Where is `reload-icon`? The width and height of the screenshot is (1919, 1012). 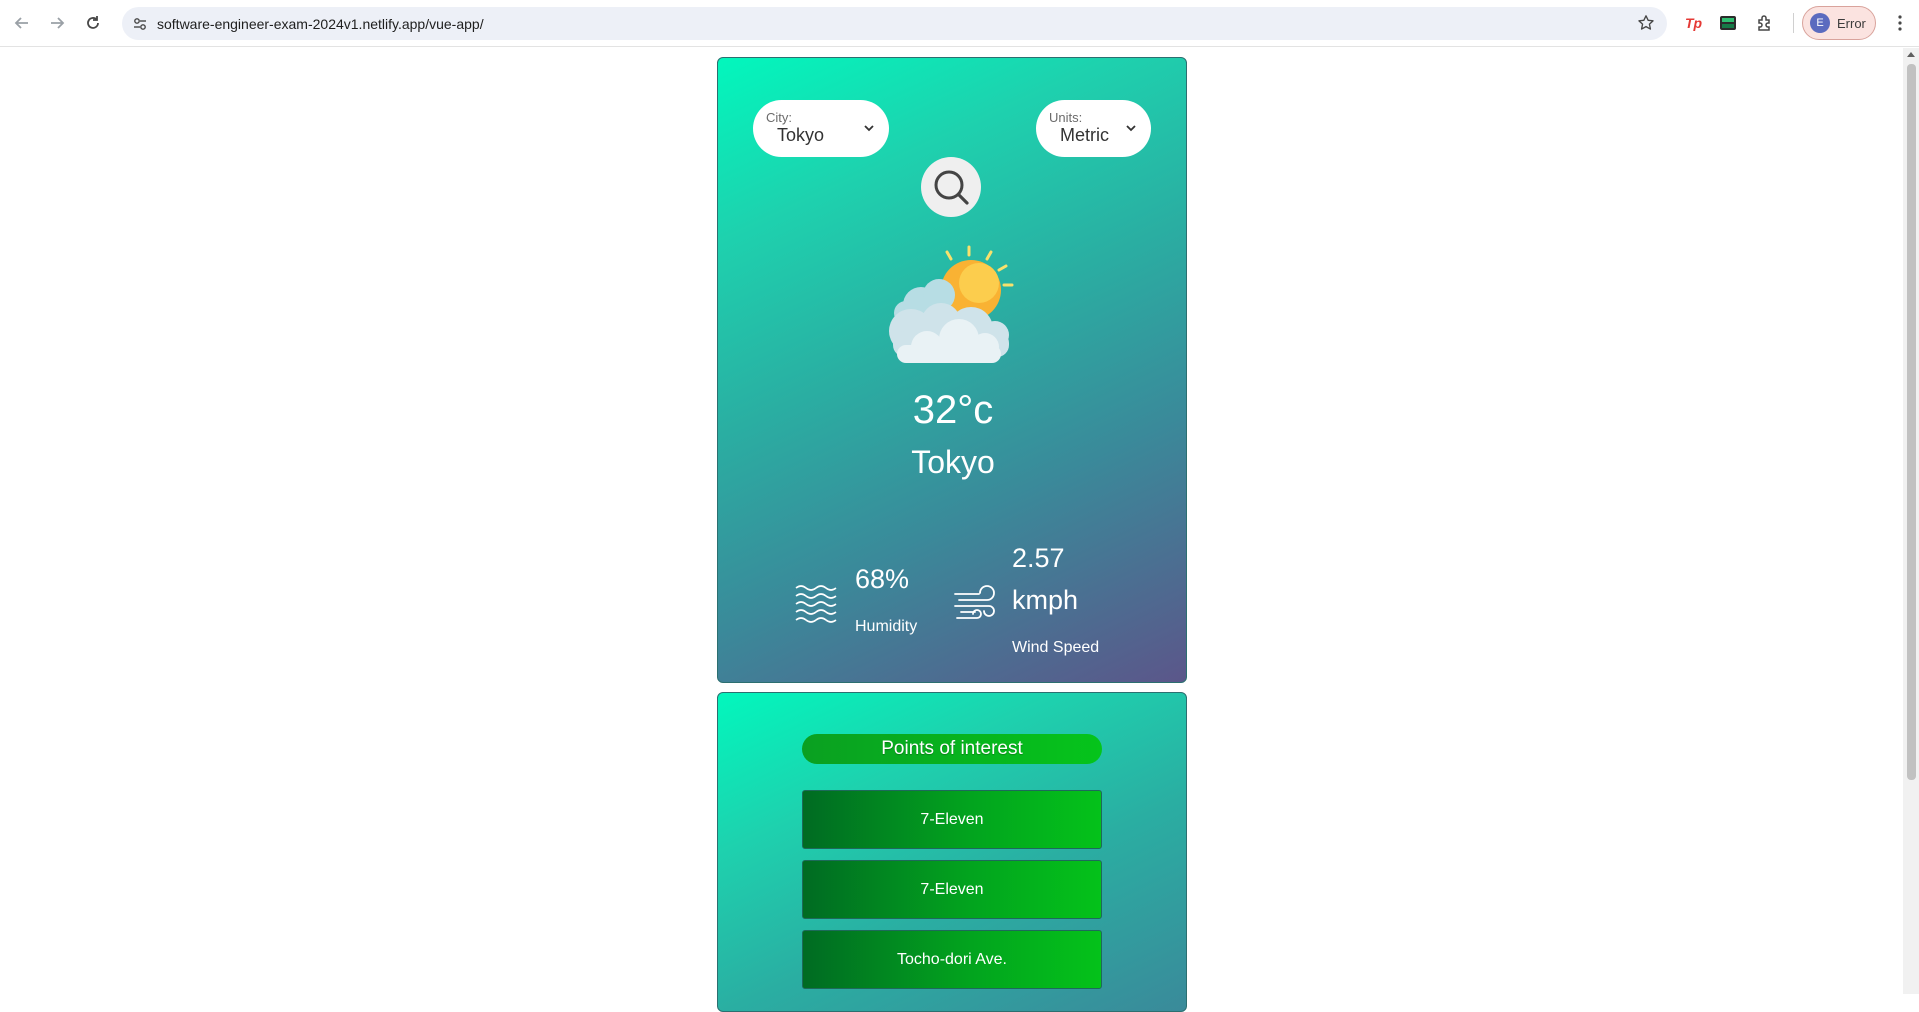
reload-icon is located at coordinates (93, 22).